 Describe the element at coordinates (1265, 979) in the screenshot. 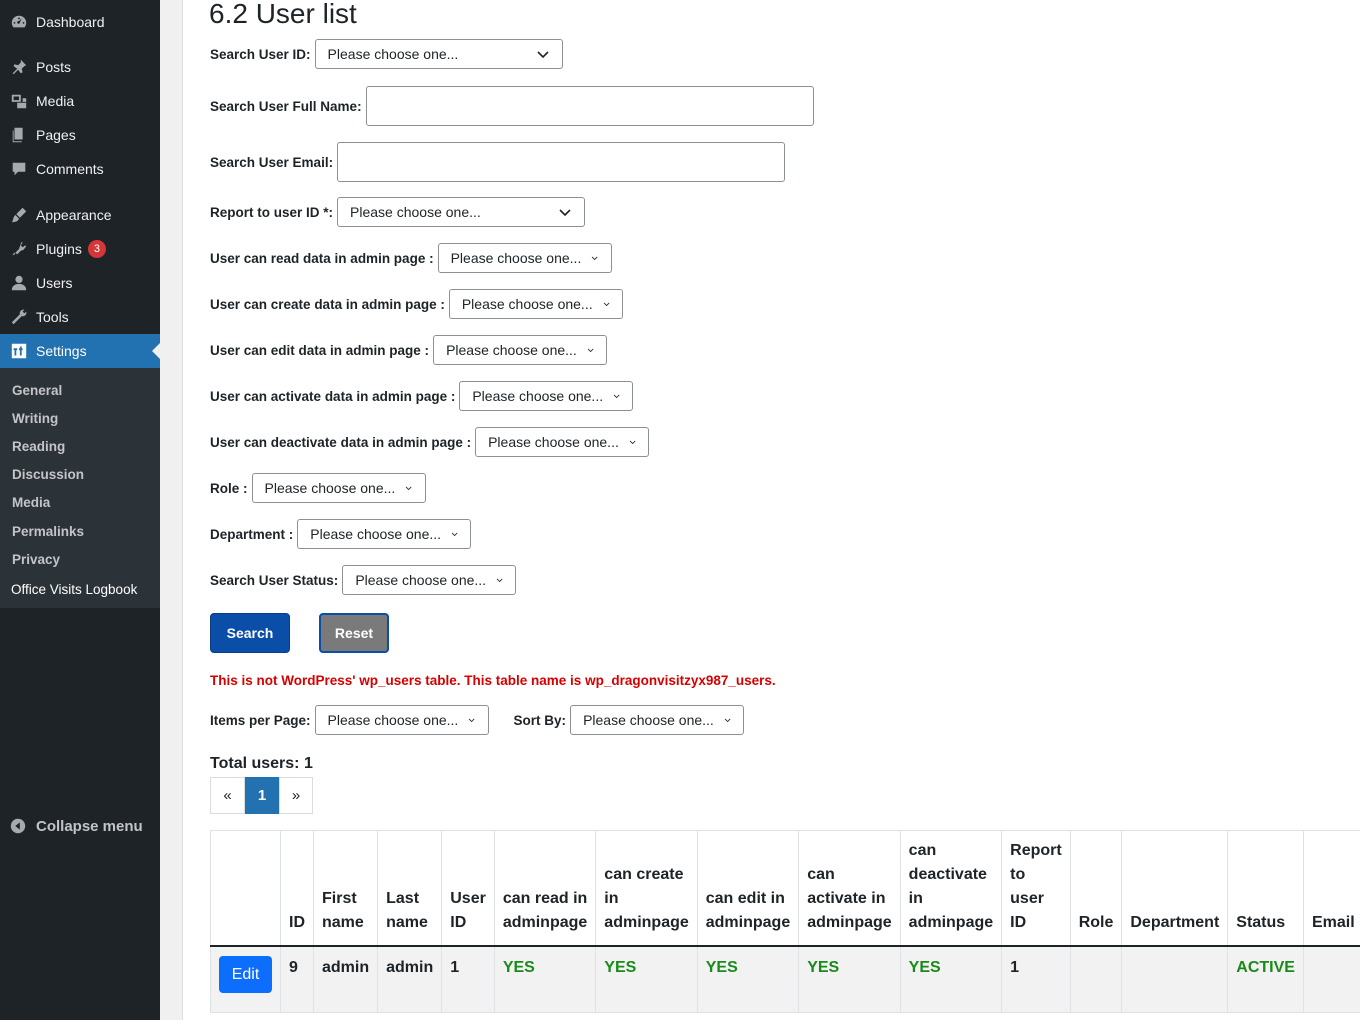

I see `cell-status: ACTIVE` at that location.